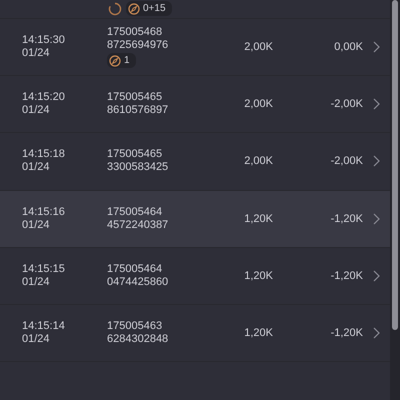  Describe the element at coordinates (138, 167) in the screenshot. I see `id-text: 3300583425` at that location.